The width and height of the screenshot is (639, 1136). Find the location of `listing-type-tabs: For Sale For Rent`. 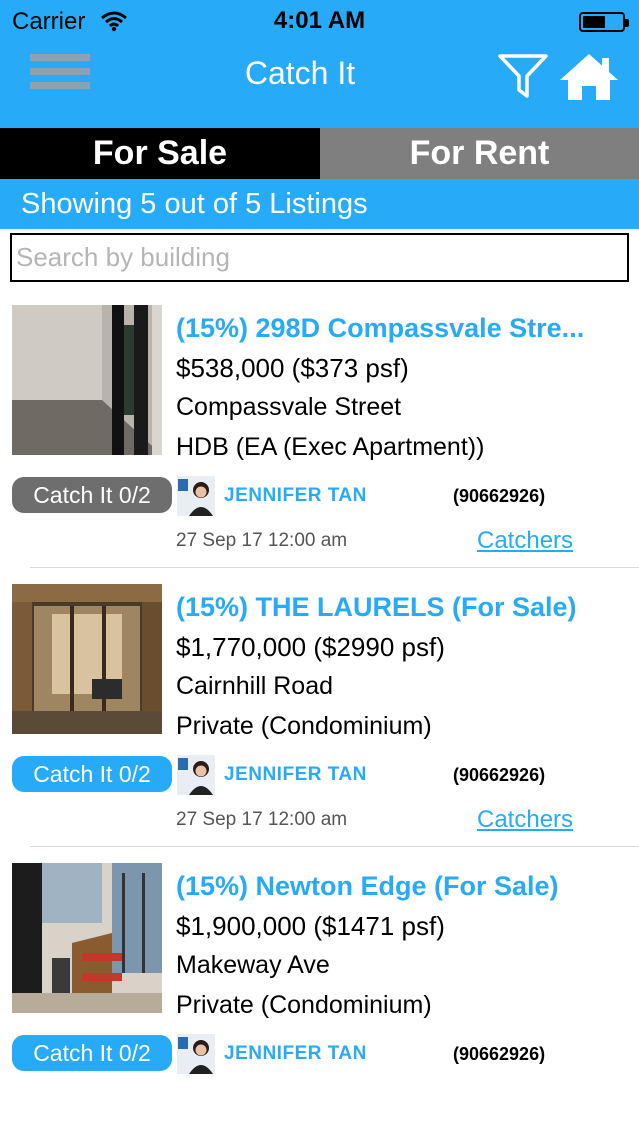

listing-type-tabs: For Sale For Rent is located at coordinates (319, 153).